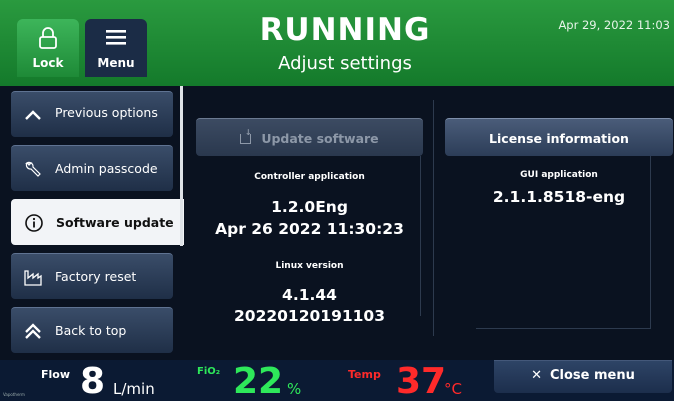 The width and height of the screenshot is (674, 401). I want to click on sidebar-divider, so click(181, 166).